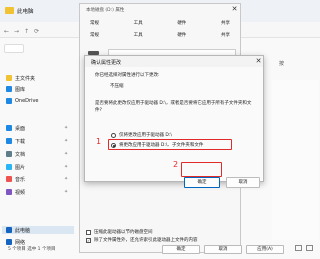 The image size is (320, 259). What do you see at coordinates (181, 23) in the screenshot?
I see `tab-hardware-row1: 硬件` at bounding box center [181, 23].